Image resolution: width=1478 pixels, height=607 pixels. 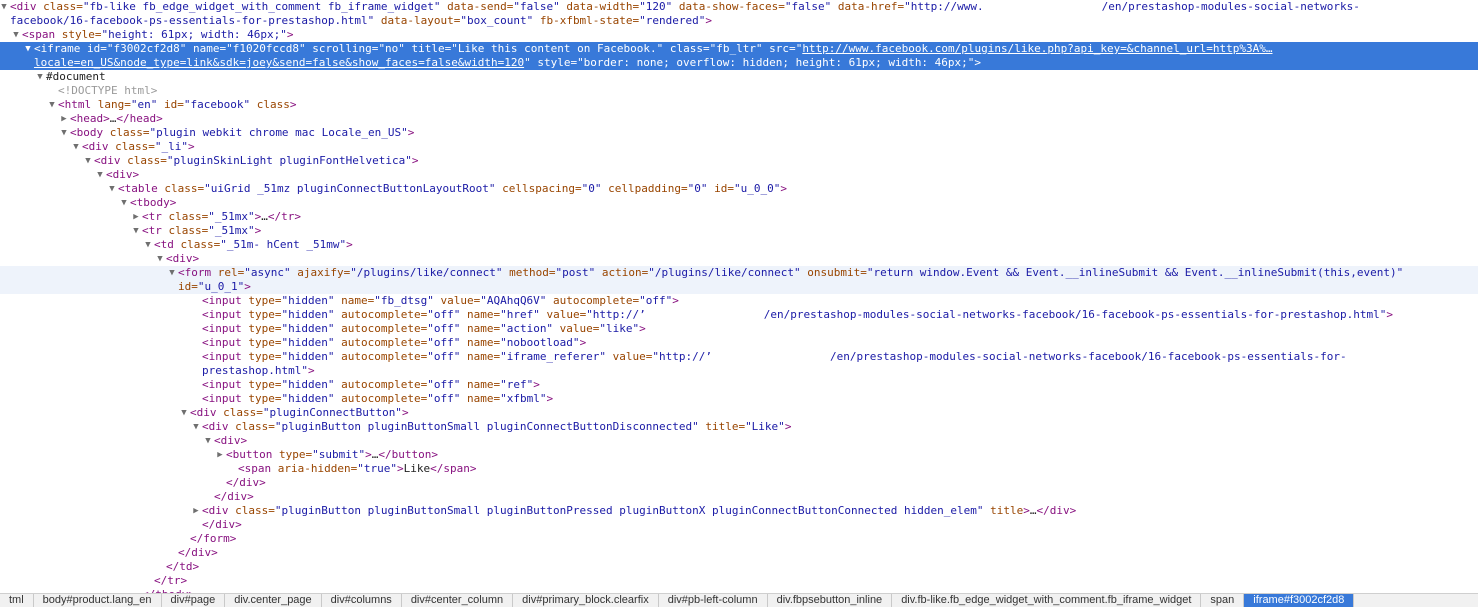 What do you see at coordinates (320, 272) in the screenshot?
I see `node-token: ajaxify=` at bounding box center [320, 272].